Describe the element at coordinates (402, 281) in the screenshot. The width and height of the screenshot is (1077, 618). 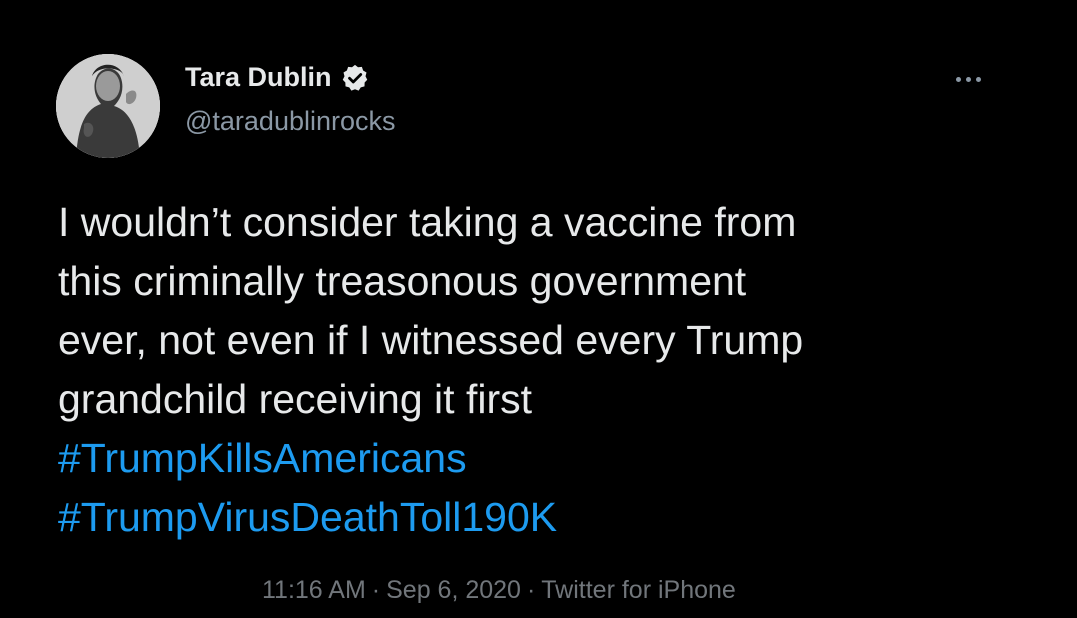
I see `tweet-text-line: this criminally treasonous government` at that location.